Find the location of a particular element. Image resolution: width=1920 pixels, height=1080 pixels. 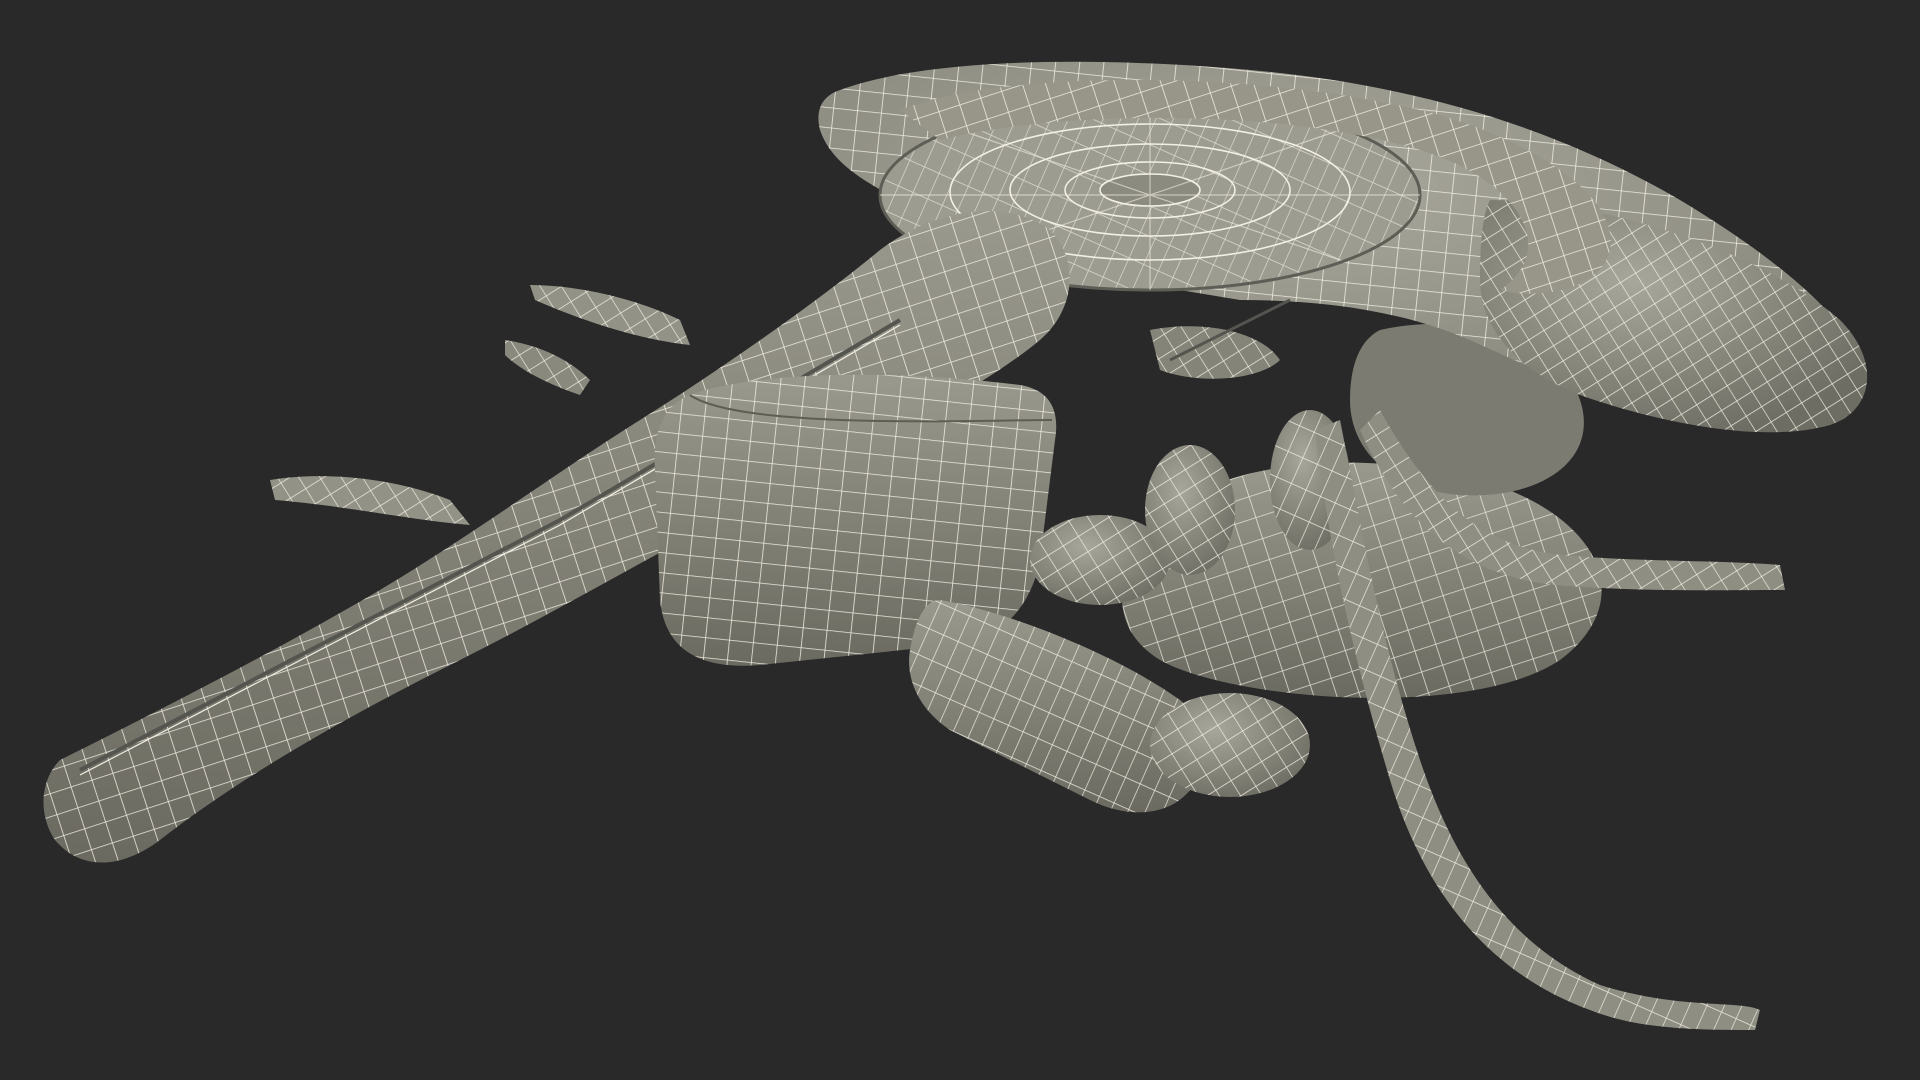

thalamus-ridges is located at coordinates (1220, 338).